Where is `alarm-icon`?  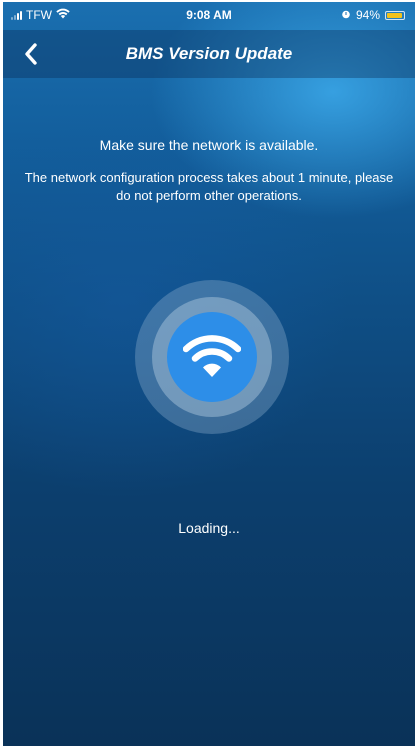
alarm-icon is located at coordinates (346, 15).